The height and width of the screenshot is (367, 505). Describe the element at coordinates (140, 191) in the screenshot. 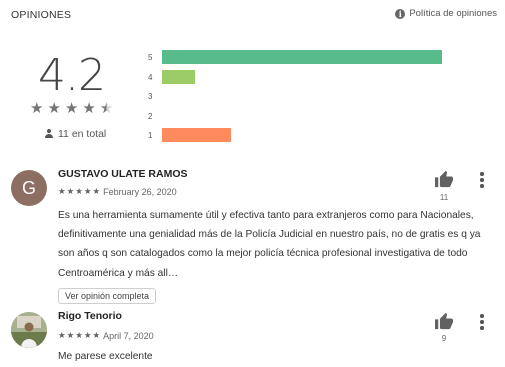

I see `review-date: February 26, 2020` at that location.